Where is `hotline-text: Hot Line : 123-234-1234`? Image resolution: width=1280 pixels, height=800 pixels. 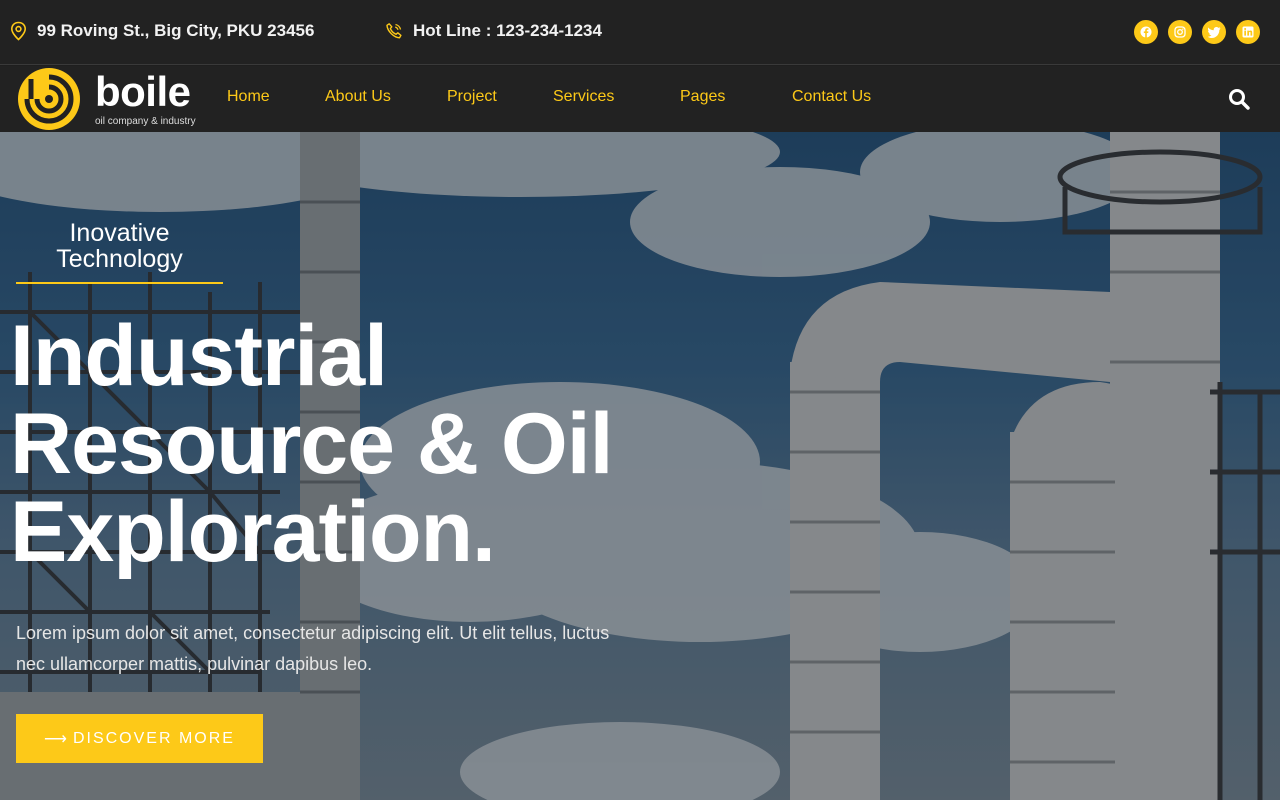 hotline-text: Hot Line : 123-234-1234 is located at coordinates (507, 30).